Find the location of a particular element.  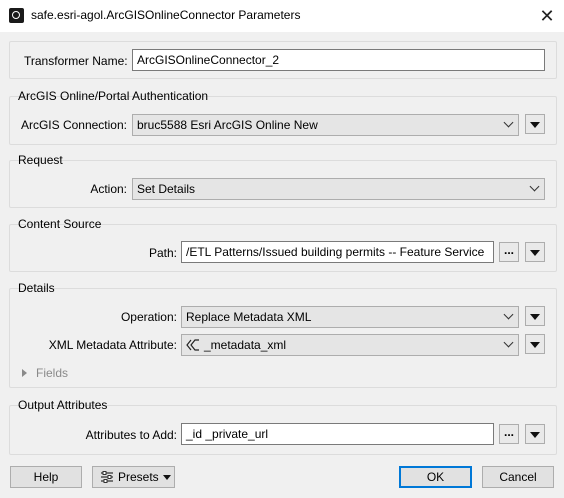

operation-label: Operation: is located at coordinates (148, 317).